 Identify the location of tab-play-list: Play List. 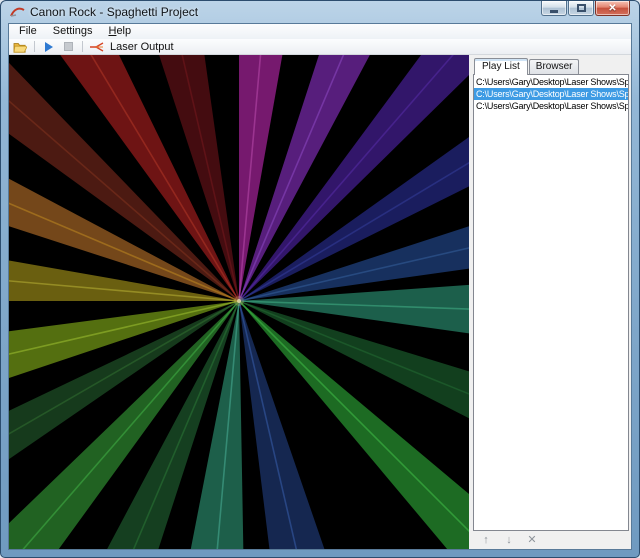
(501, 66).